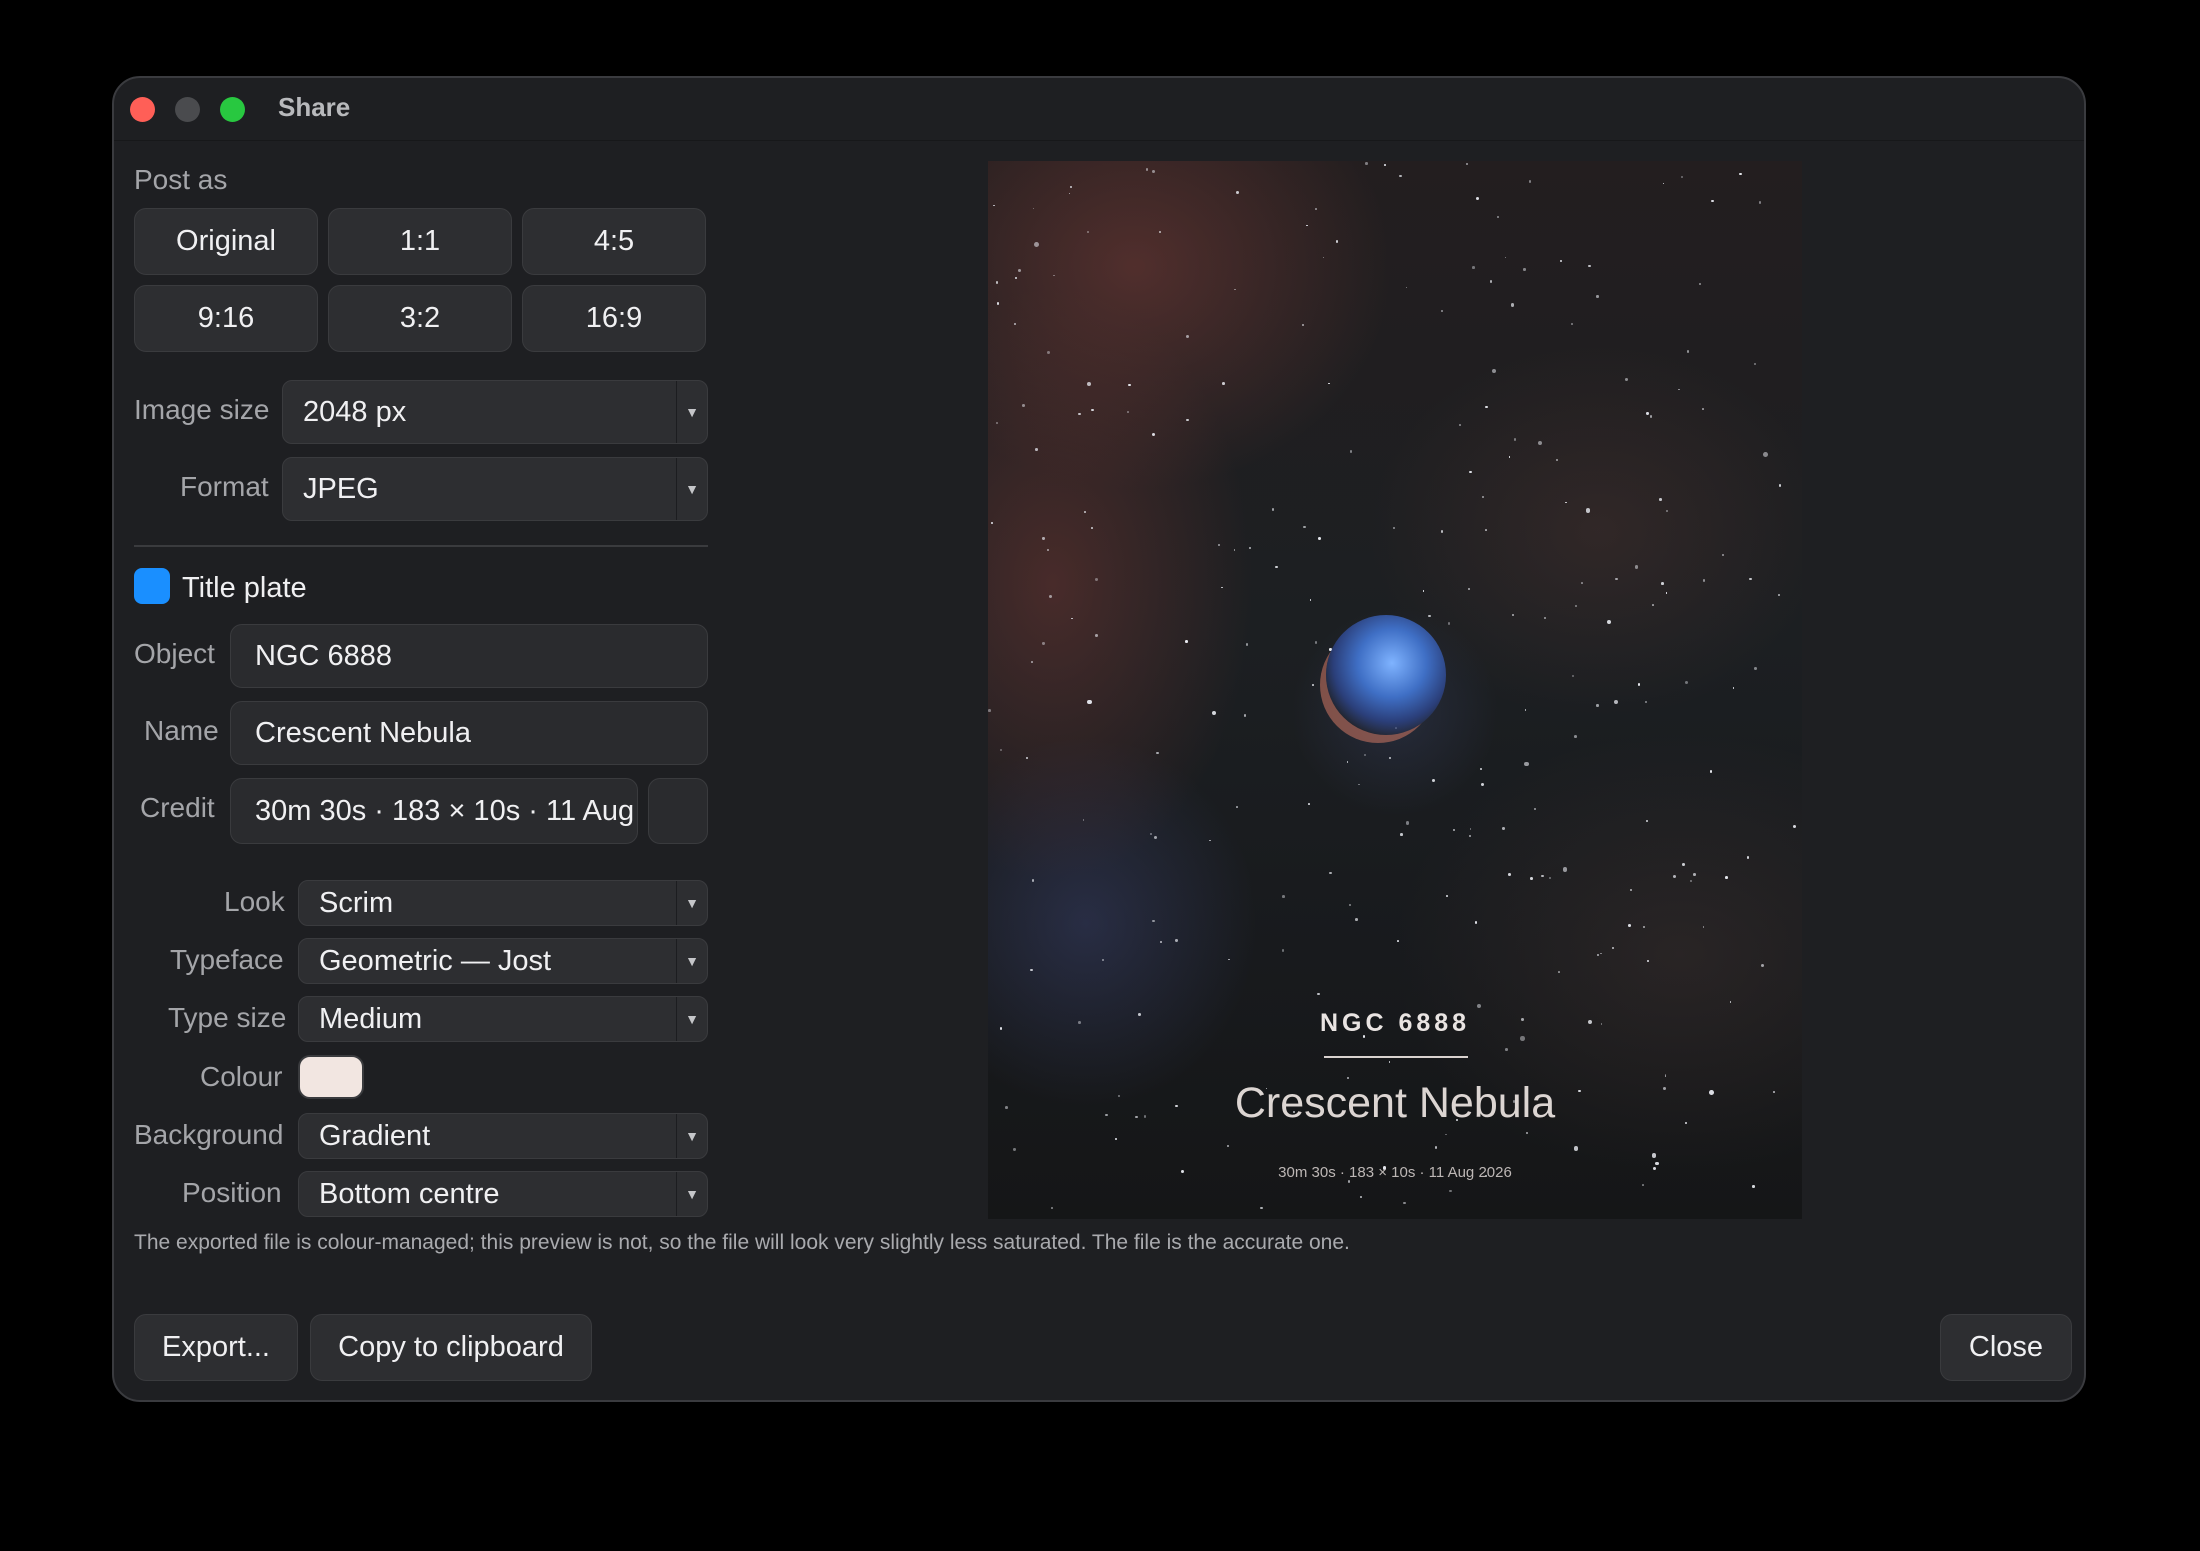 The height and width of the screenshot is (1551, 2200). Describe the element at coordinates (227, 959) in the screenshot. I see `typeface-label: Typeface` at that location.